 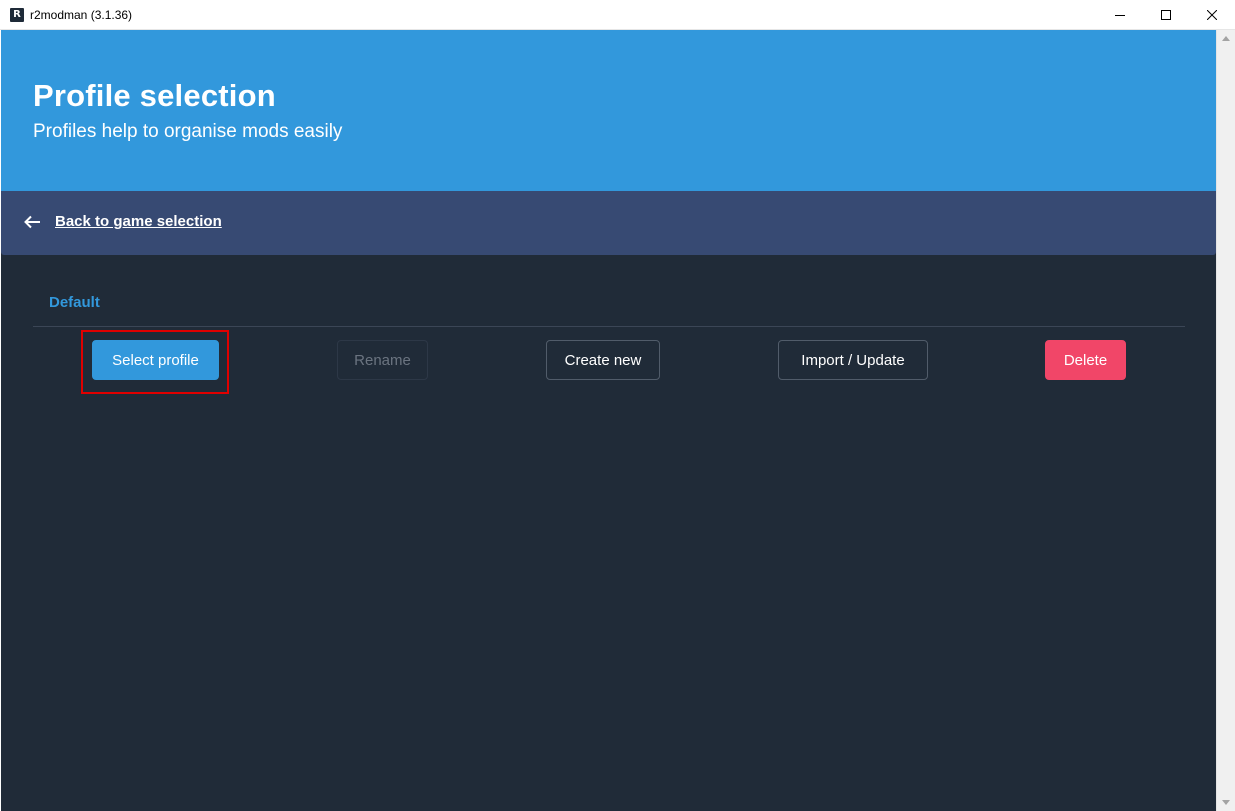 I want to click on create-new-button: Create new, so click(x=603, y=360).